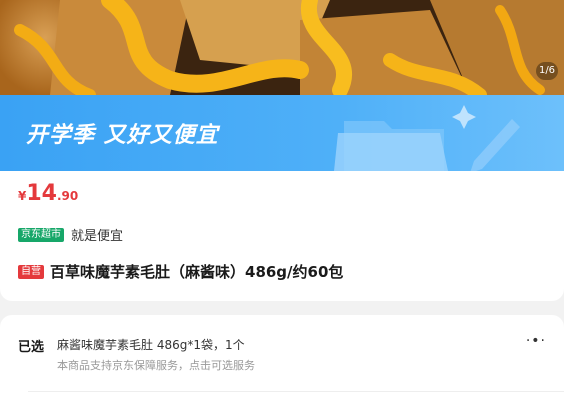 This screenshot has width=564, height=404. I want to click on selected-spec-value: 麻酱味魔芋素毛肚 486g*1袋，1个, so click(151, 344).